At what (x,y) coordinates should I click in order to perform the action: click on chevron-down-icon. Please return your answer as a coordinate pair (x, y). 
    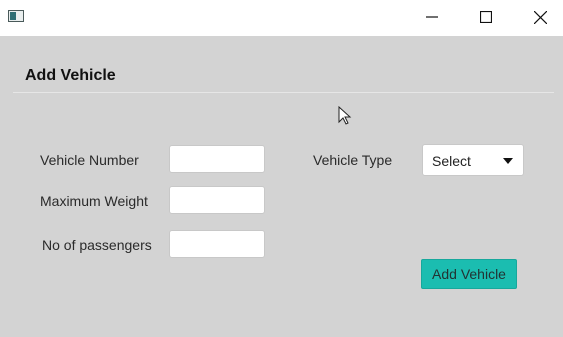
    Looking at the image, I should click on (508, 161).